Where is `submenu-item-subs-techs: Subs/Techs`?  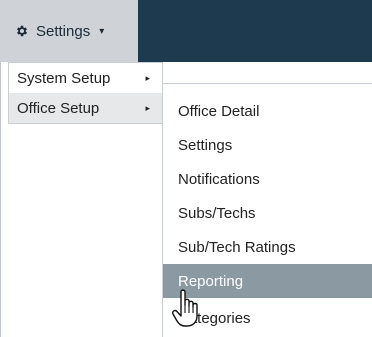
submenu-item-subs-techs: Subs/Techs is located at coordinates (267, 213).